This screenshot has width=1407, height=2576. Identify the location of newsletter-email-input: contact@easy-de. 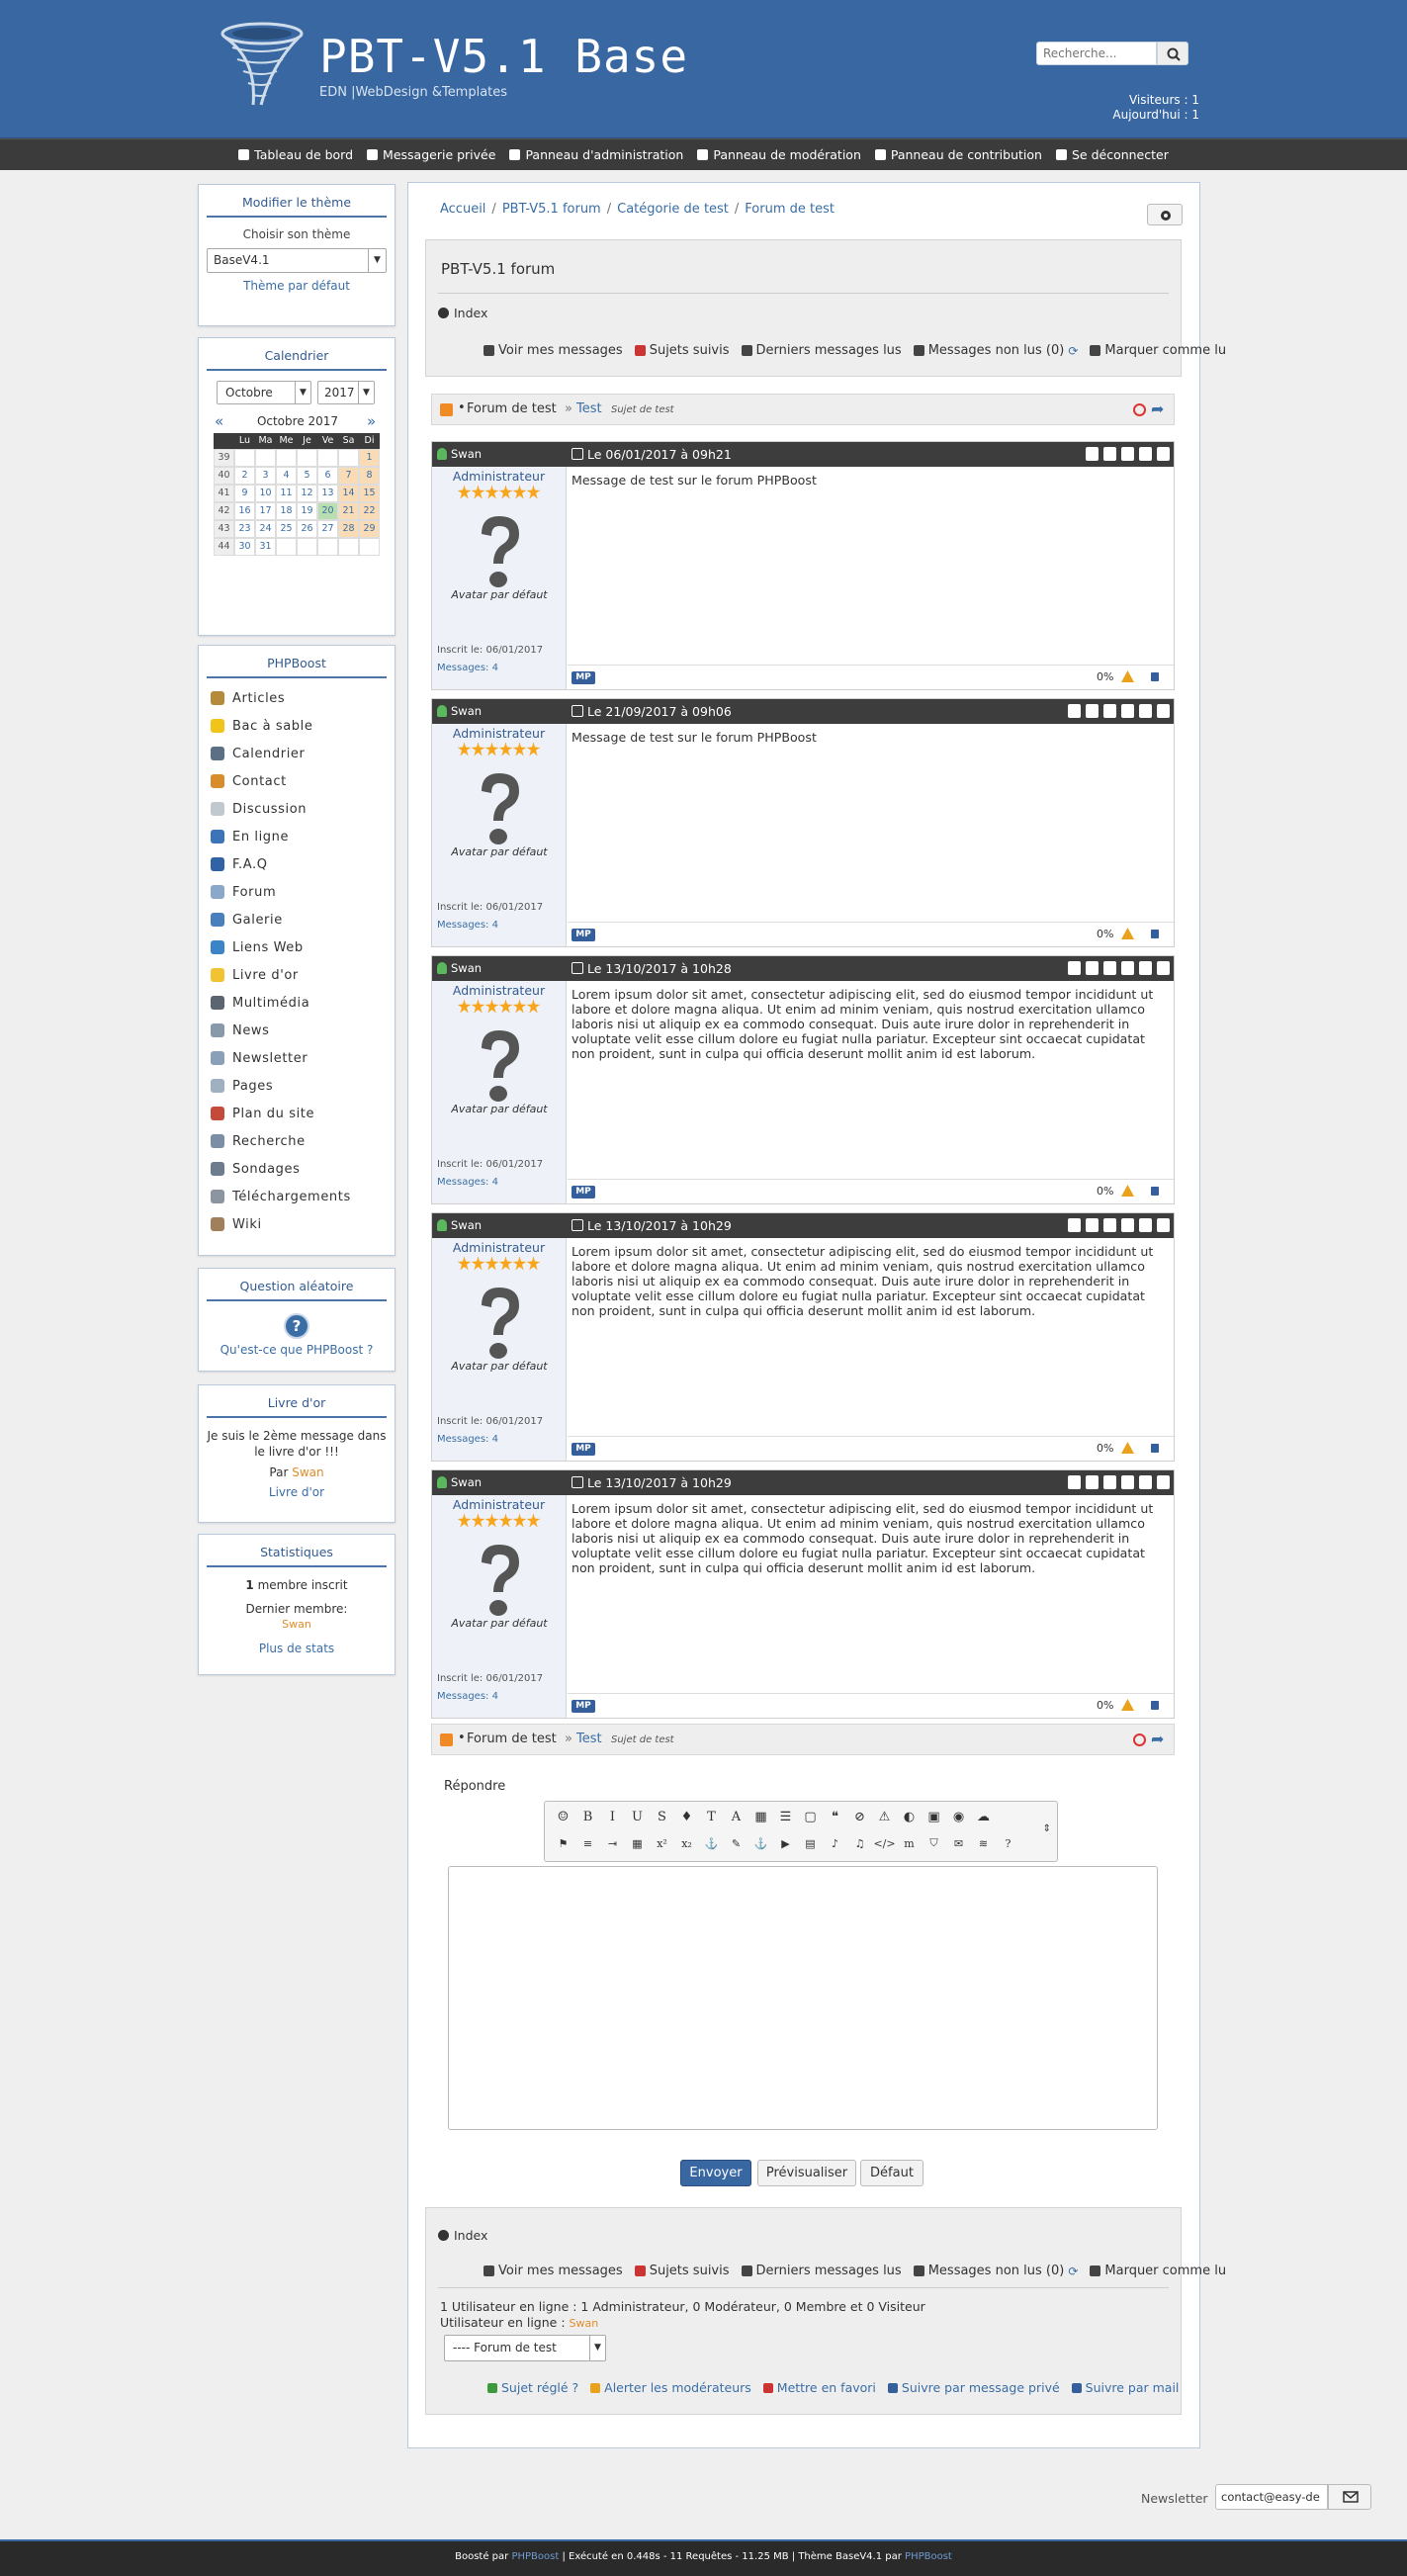
(1271, 2497).